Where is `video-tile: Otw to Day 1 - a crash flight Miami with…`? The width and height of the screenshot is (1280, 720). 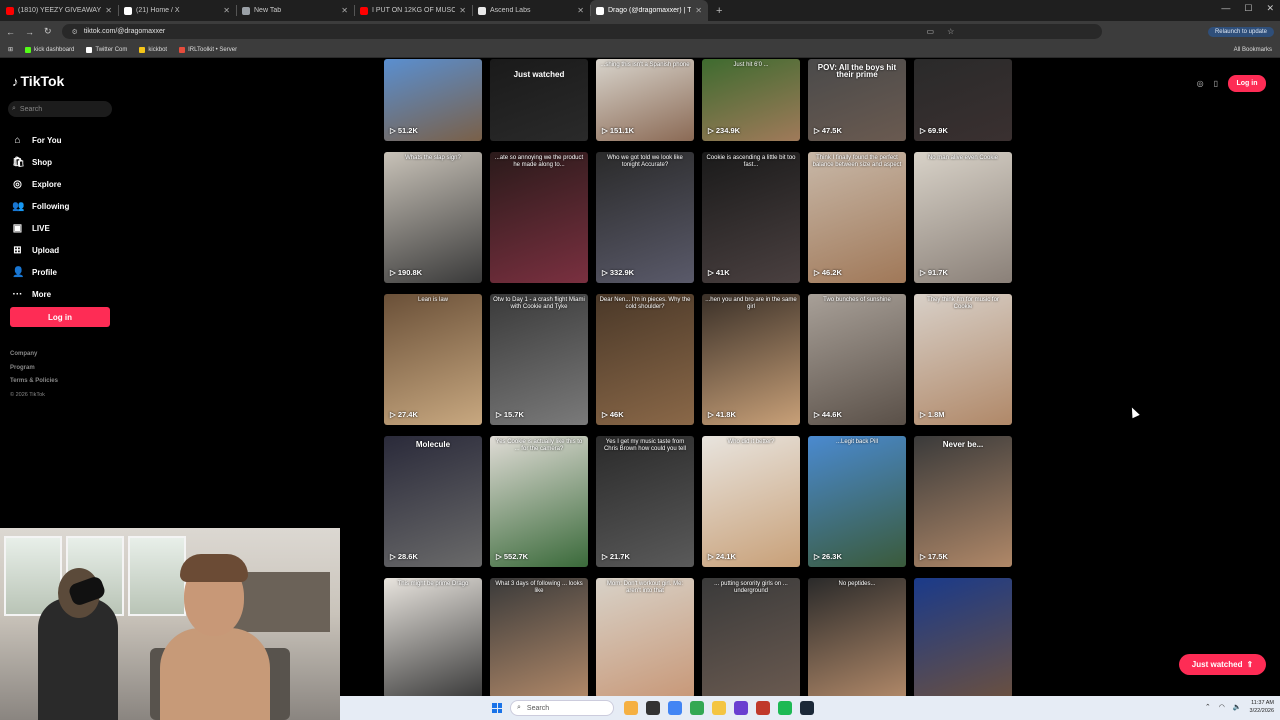
video-tile: Otw to Day 1 - a crash flight Miami with… is located at coordinates (539, 359).